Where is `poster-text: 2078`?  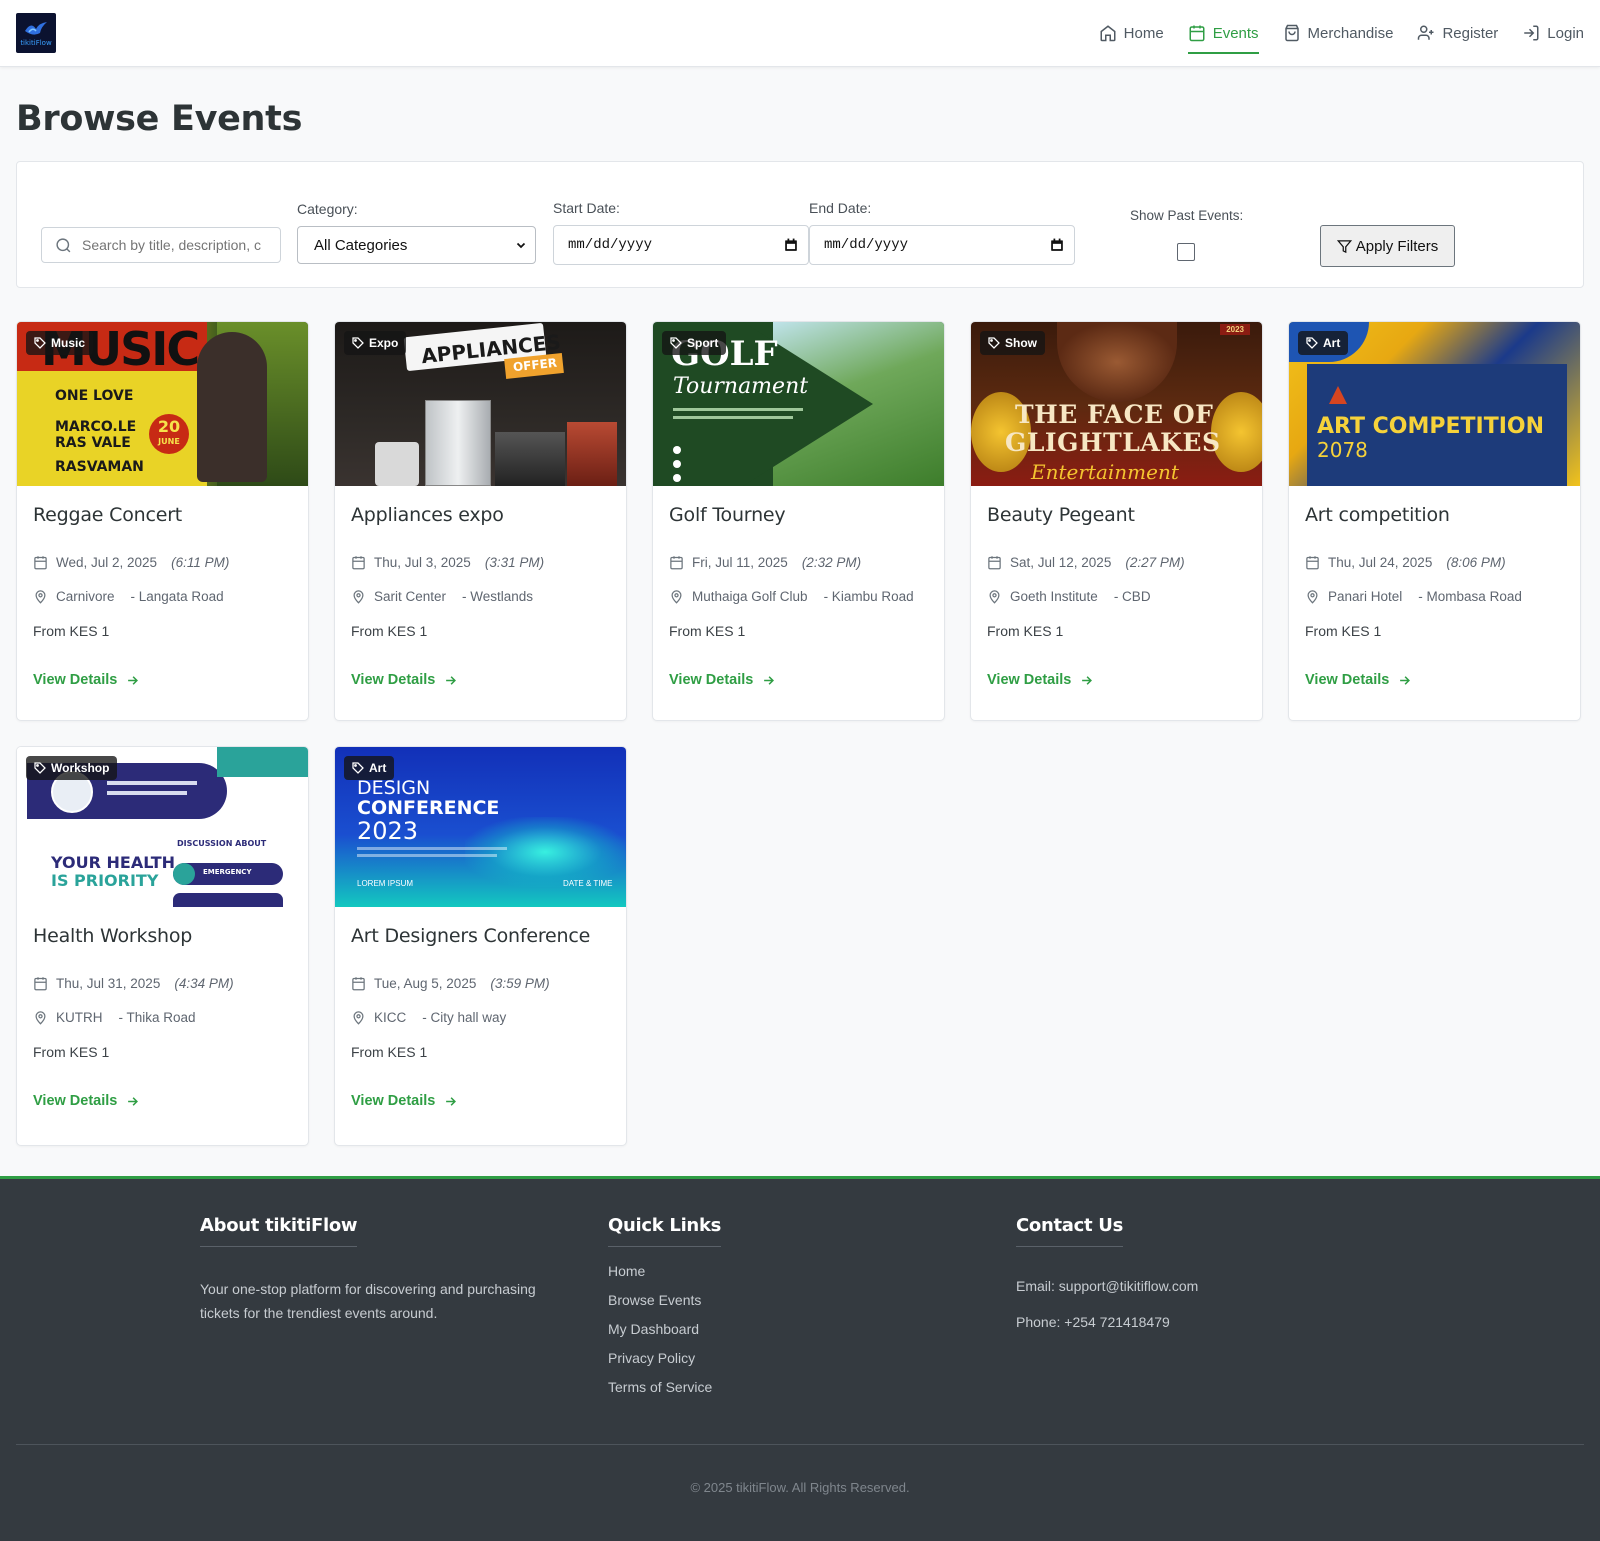 poster-text: 2078 is located at coordinates (1342, 450).